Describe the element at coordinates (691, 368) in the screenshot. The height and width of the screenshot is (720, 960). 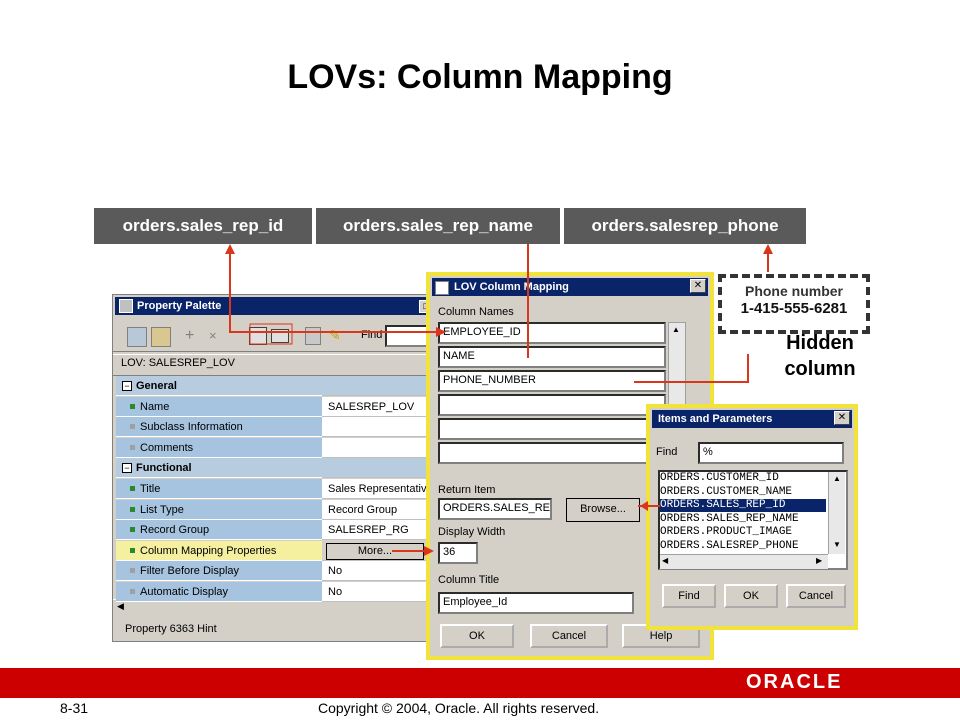
I see `connector-hidden-column` at that location.